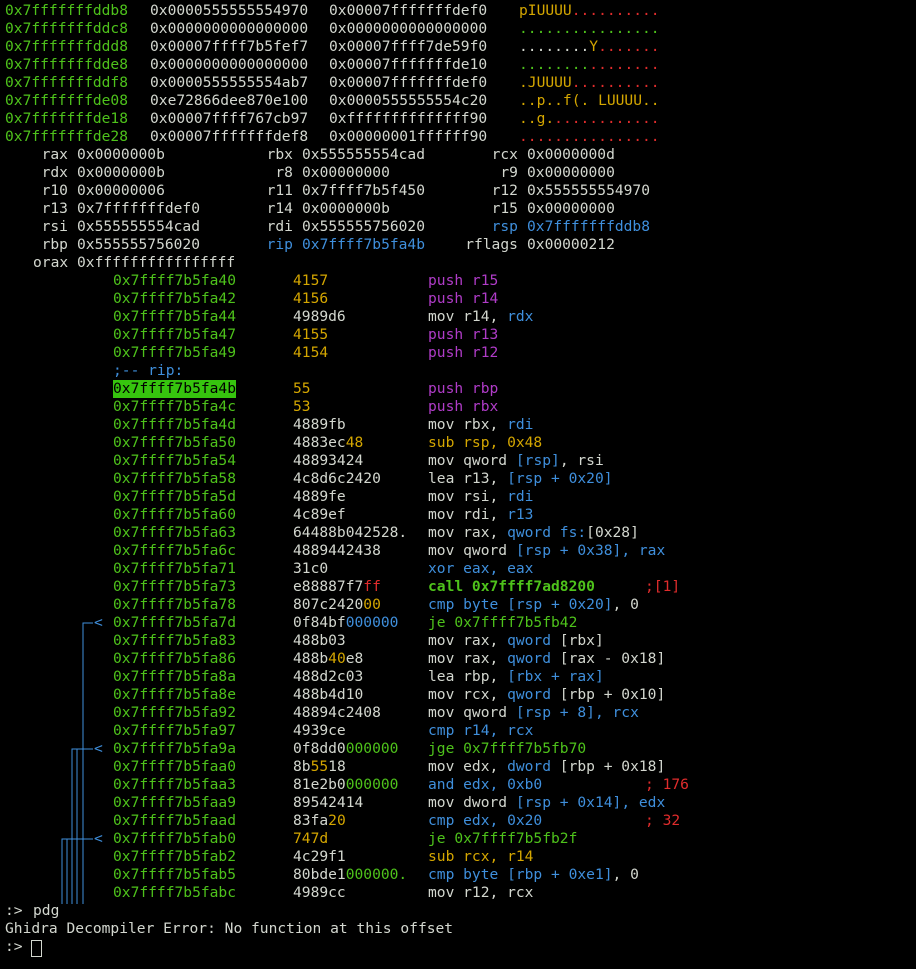 This screenshot has height=969, width=916. Describe the element at coordinates (67, 28) in the screenshot. I see `hexdump-address: 0x7fffffffddc8` at that location.